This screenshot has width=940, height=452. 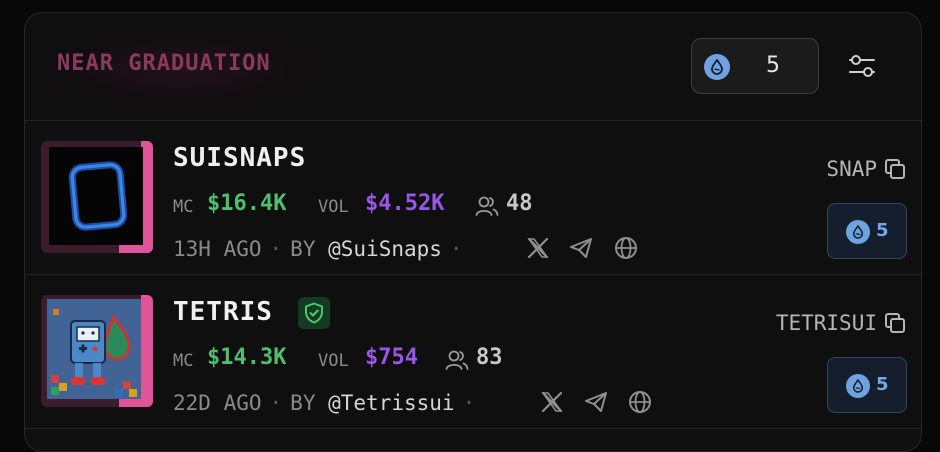 What do you see at coordinates (519, 203) in the screenshot?
I see `holders-count: 48` at bounding box center [519, 203].